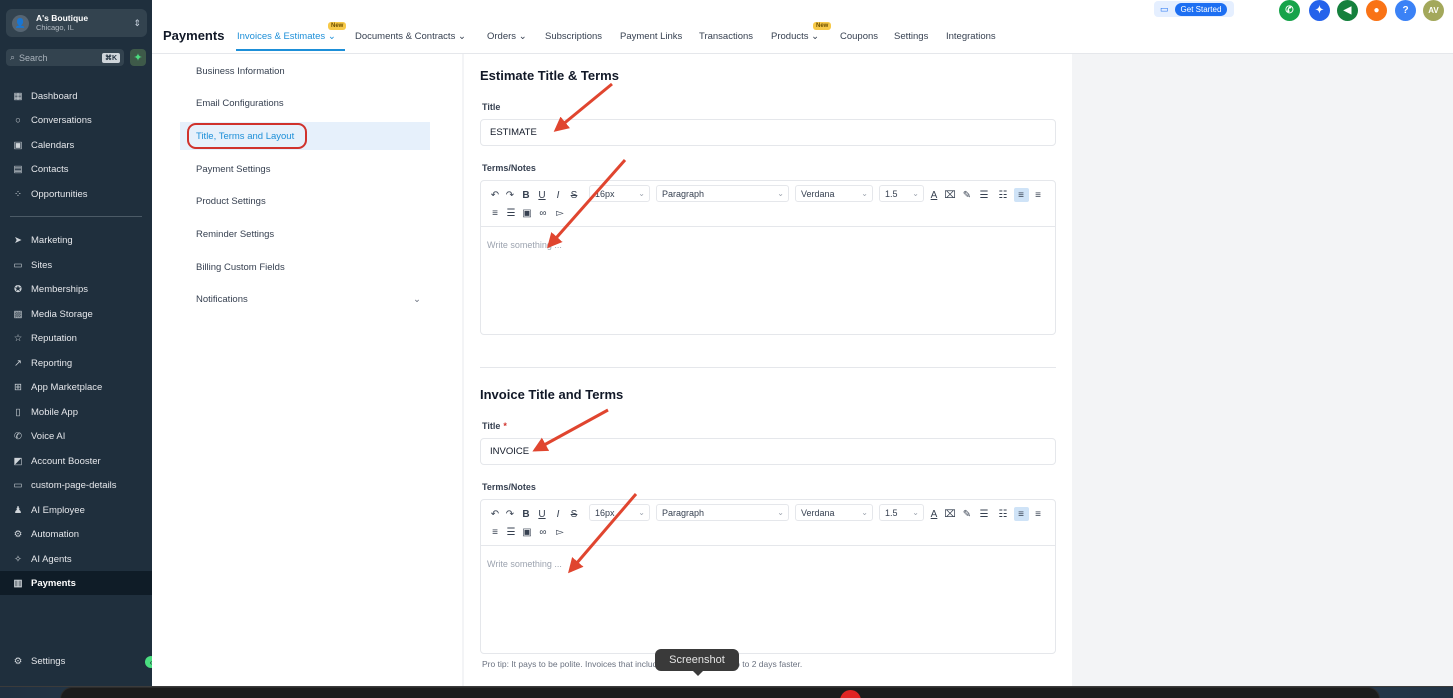 The height and width of the screenshot is (698, 1453). Describe the element at coordinates (1405, 10) in the screenshot. I see `help-icon: ?` at that location.